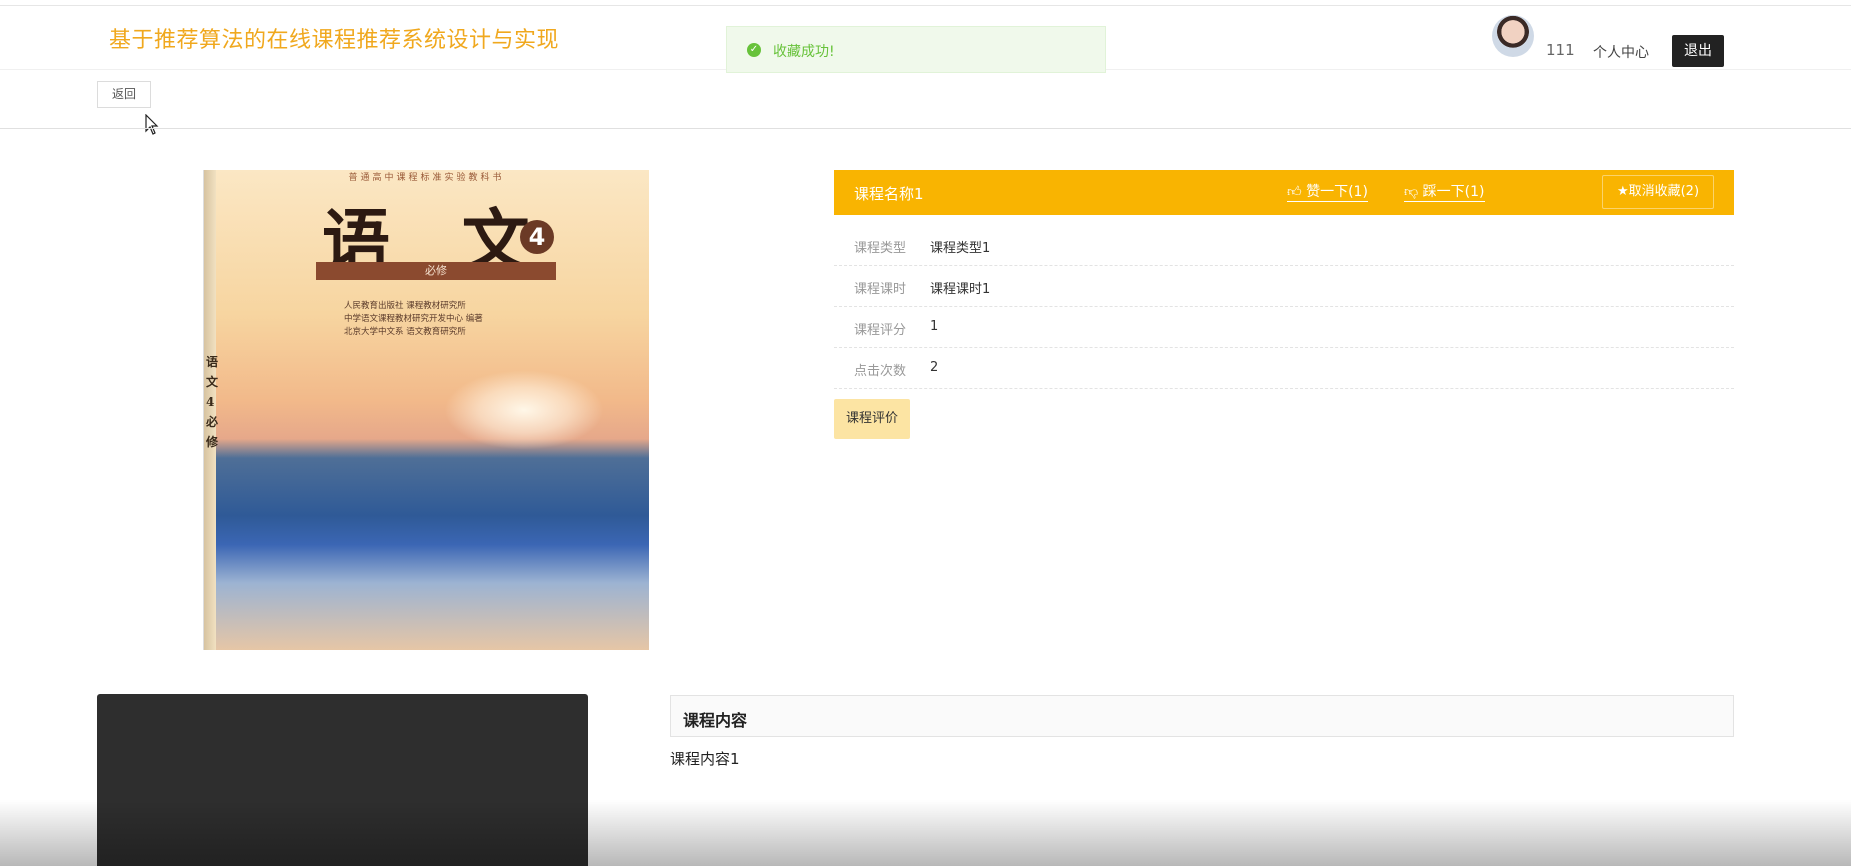 The width and height of the screenshot is (1851, 866). I want to click on course-review-button: 课程评价, so click(872, 419).